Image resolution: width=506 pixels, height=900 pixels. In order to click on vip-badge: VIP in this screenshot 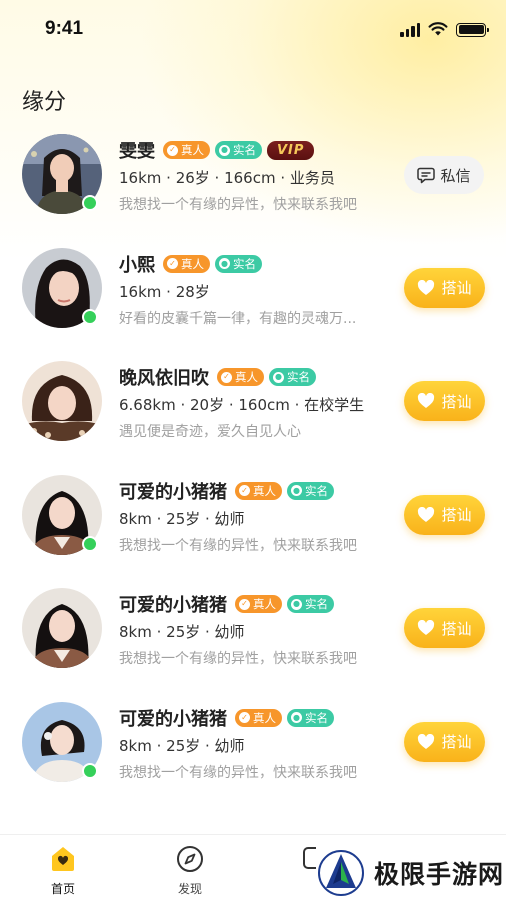, I will do `click(291, 150)`.